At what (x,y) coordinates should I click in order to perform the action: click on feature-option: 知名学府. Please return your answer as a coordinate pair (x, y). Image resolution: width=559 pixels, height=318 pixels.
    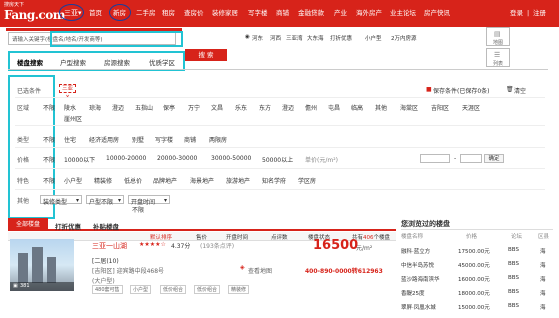
    Looking at the image, I should click on (274, 180).